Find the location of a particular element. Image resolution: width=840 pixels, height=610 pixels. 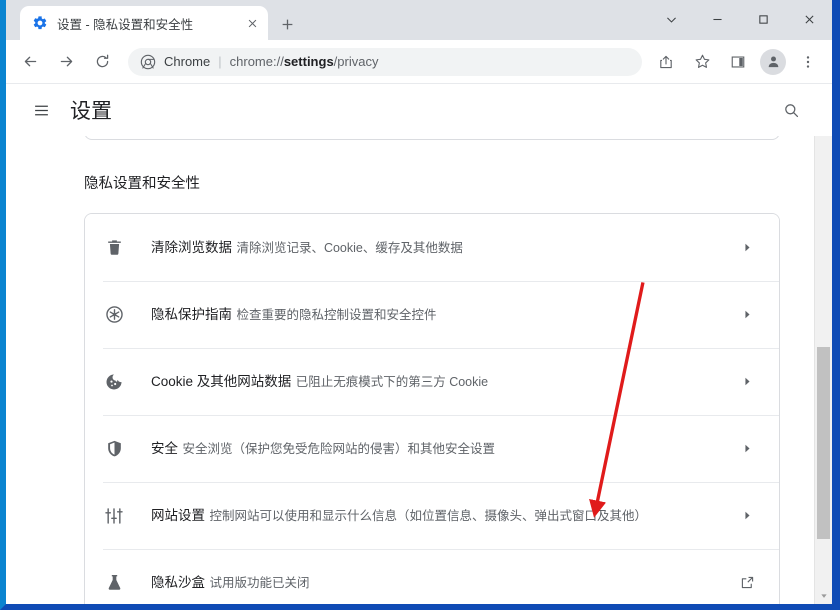

address-bar: Chrome | chrome://settings/privacy is located at coordinates (385, 61).